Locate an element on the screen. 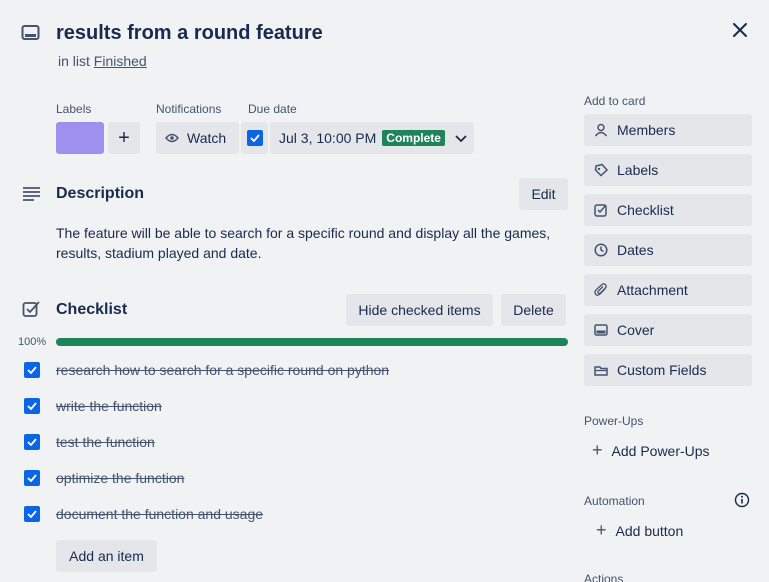 This screenshot has height=582, width=769. watch-label: Watch is located at coordinates (207, 138).